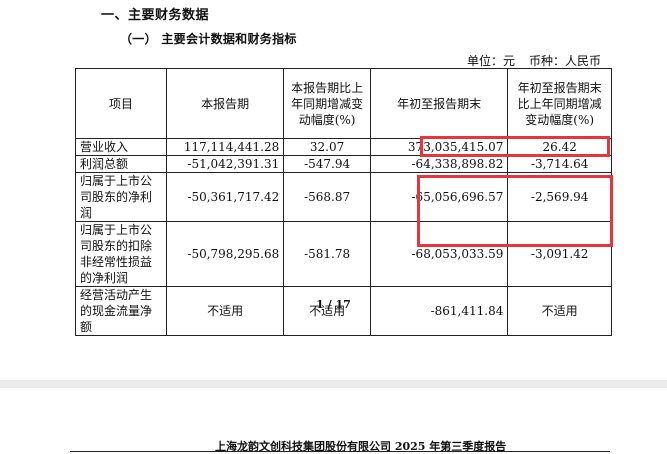 The width and height of the screenshot is (667, 454). I want to click on cell-current-period-change: -581.78, so click(327, 254).